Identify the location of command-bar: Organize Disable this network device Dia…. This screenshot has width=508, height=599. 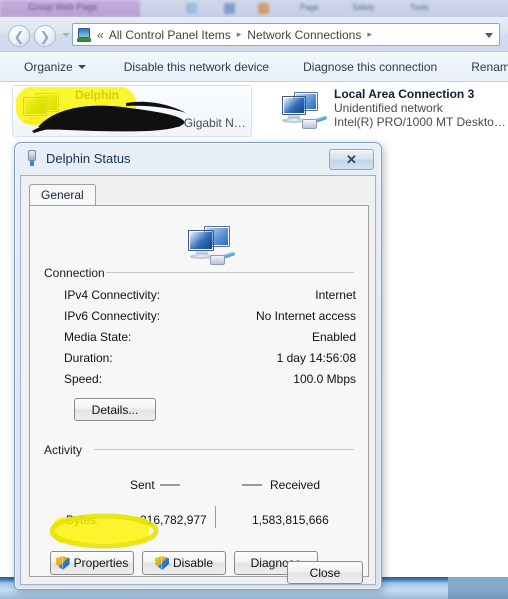
(254, 67).